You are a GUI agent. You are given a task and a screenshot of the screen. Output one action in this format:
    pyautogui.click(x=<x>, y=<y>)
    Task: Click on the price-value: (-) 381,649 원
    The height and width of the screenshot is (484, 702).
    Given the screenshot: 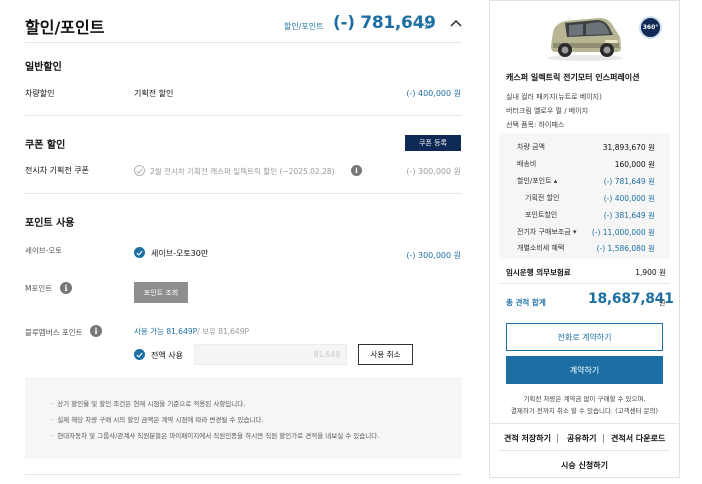 What is the action you would take?
    pyautogui.click(x=629, y=215)
    